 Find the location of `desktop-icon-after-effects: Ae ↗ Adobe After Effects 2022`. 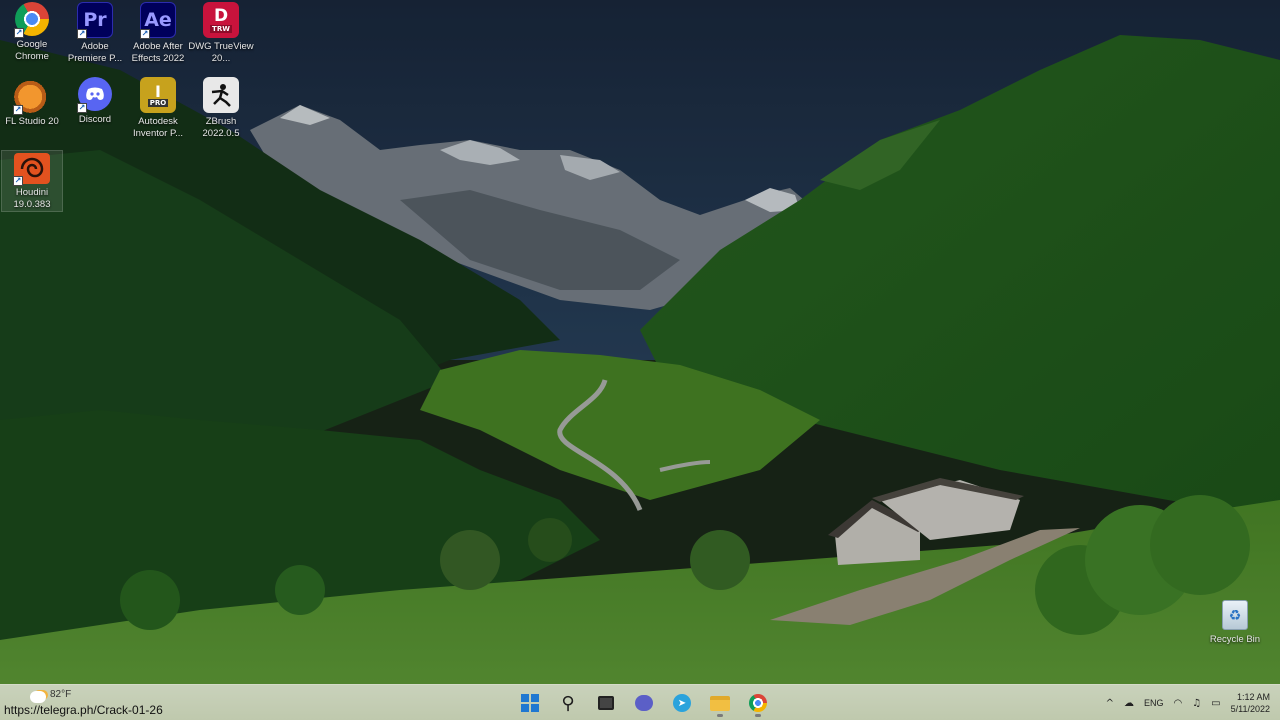

desktop-icon-after-effects: Ae ↗ Adobe After Effects 2022 is located at coordinates (158, 36).